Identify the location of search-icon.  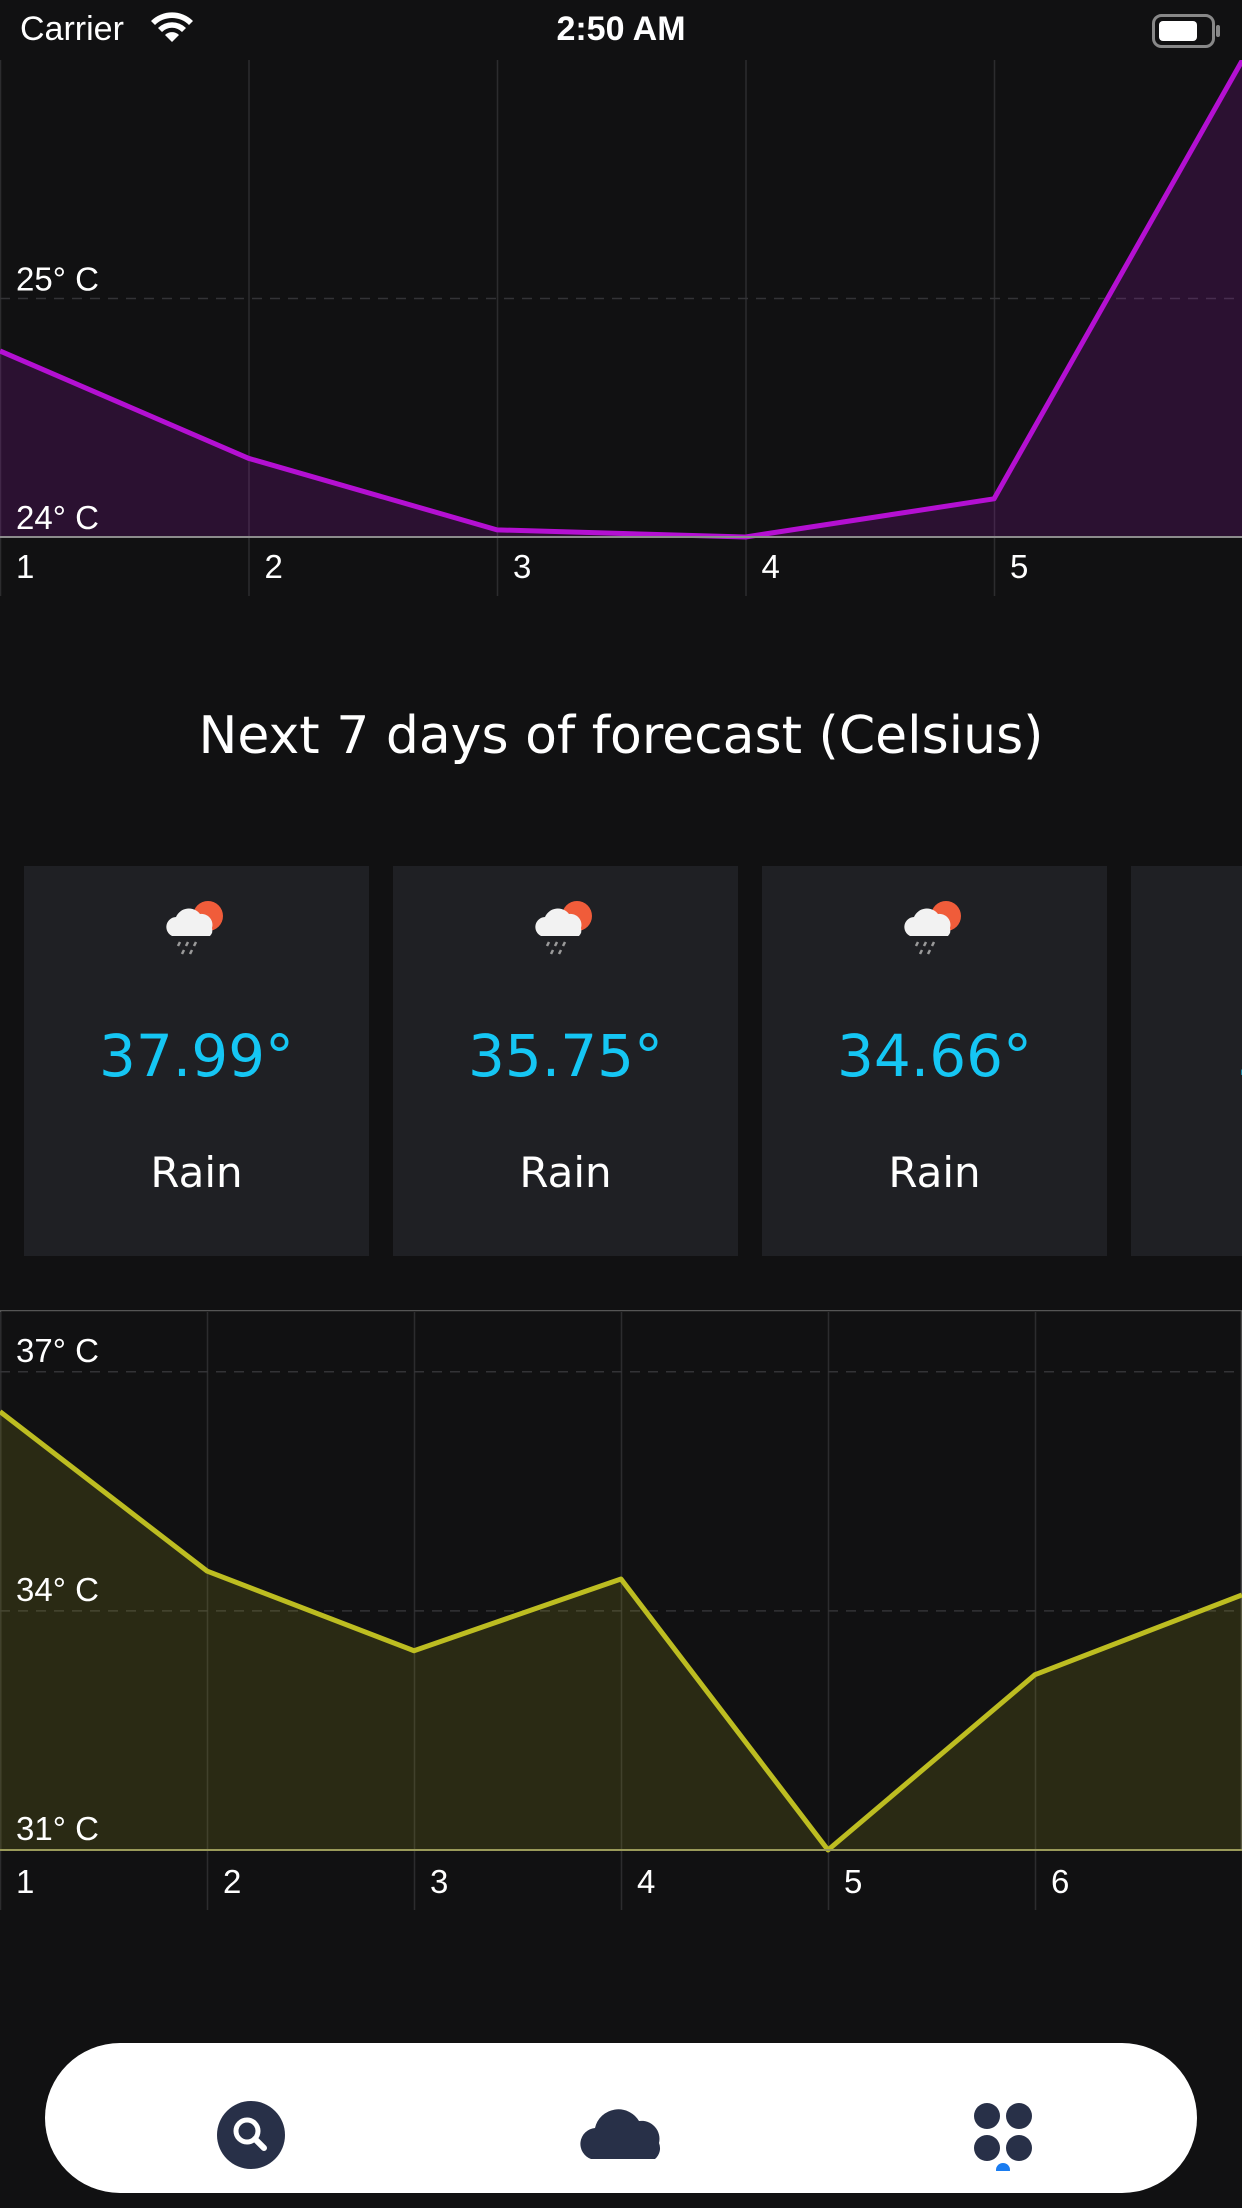
(251, 2135).